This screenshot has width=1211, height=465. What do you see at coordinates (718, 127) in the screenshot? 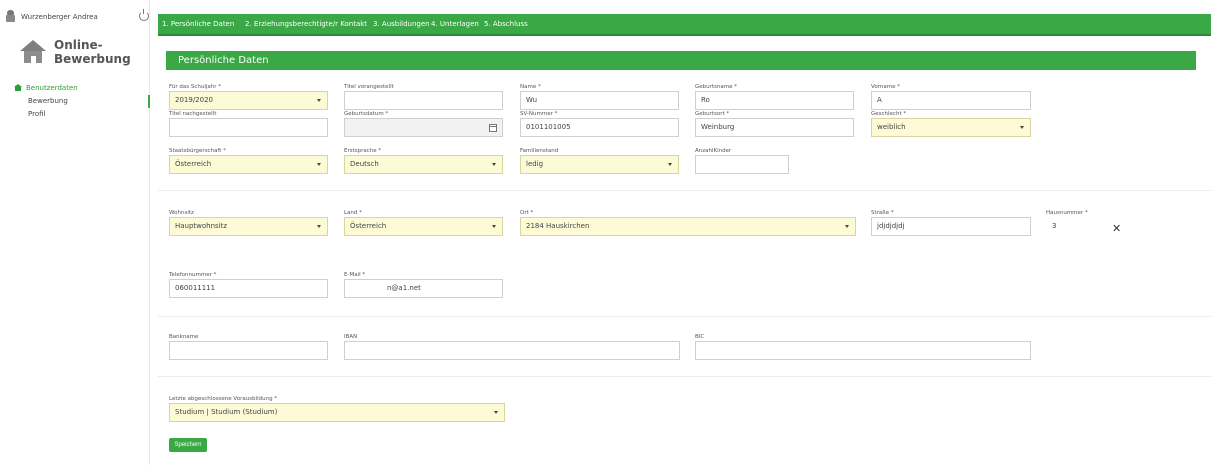
I see `input-value: Weinburg` at bounding box center [718, 127].